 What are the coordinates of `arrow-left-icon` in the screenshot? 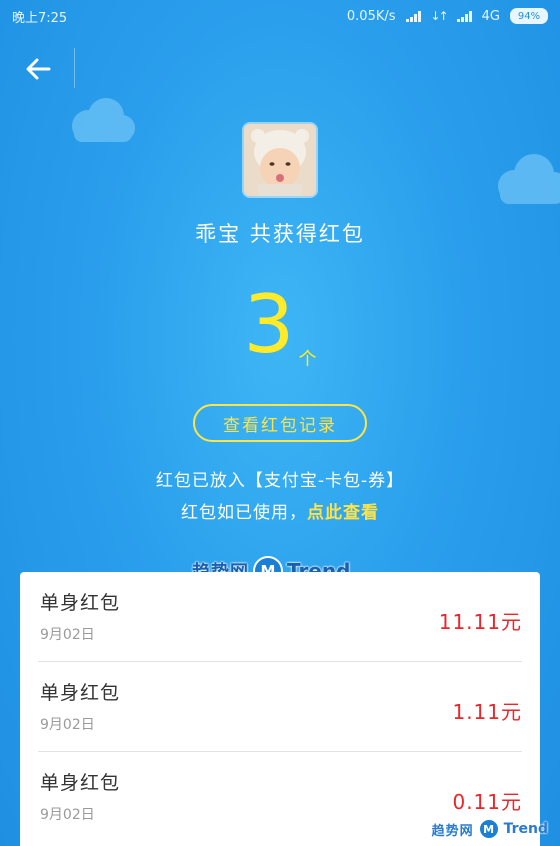 It's located at (38, 69).